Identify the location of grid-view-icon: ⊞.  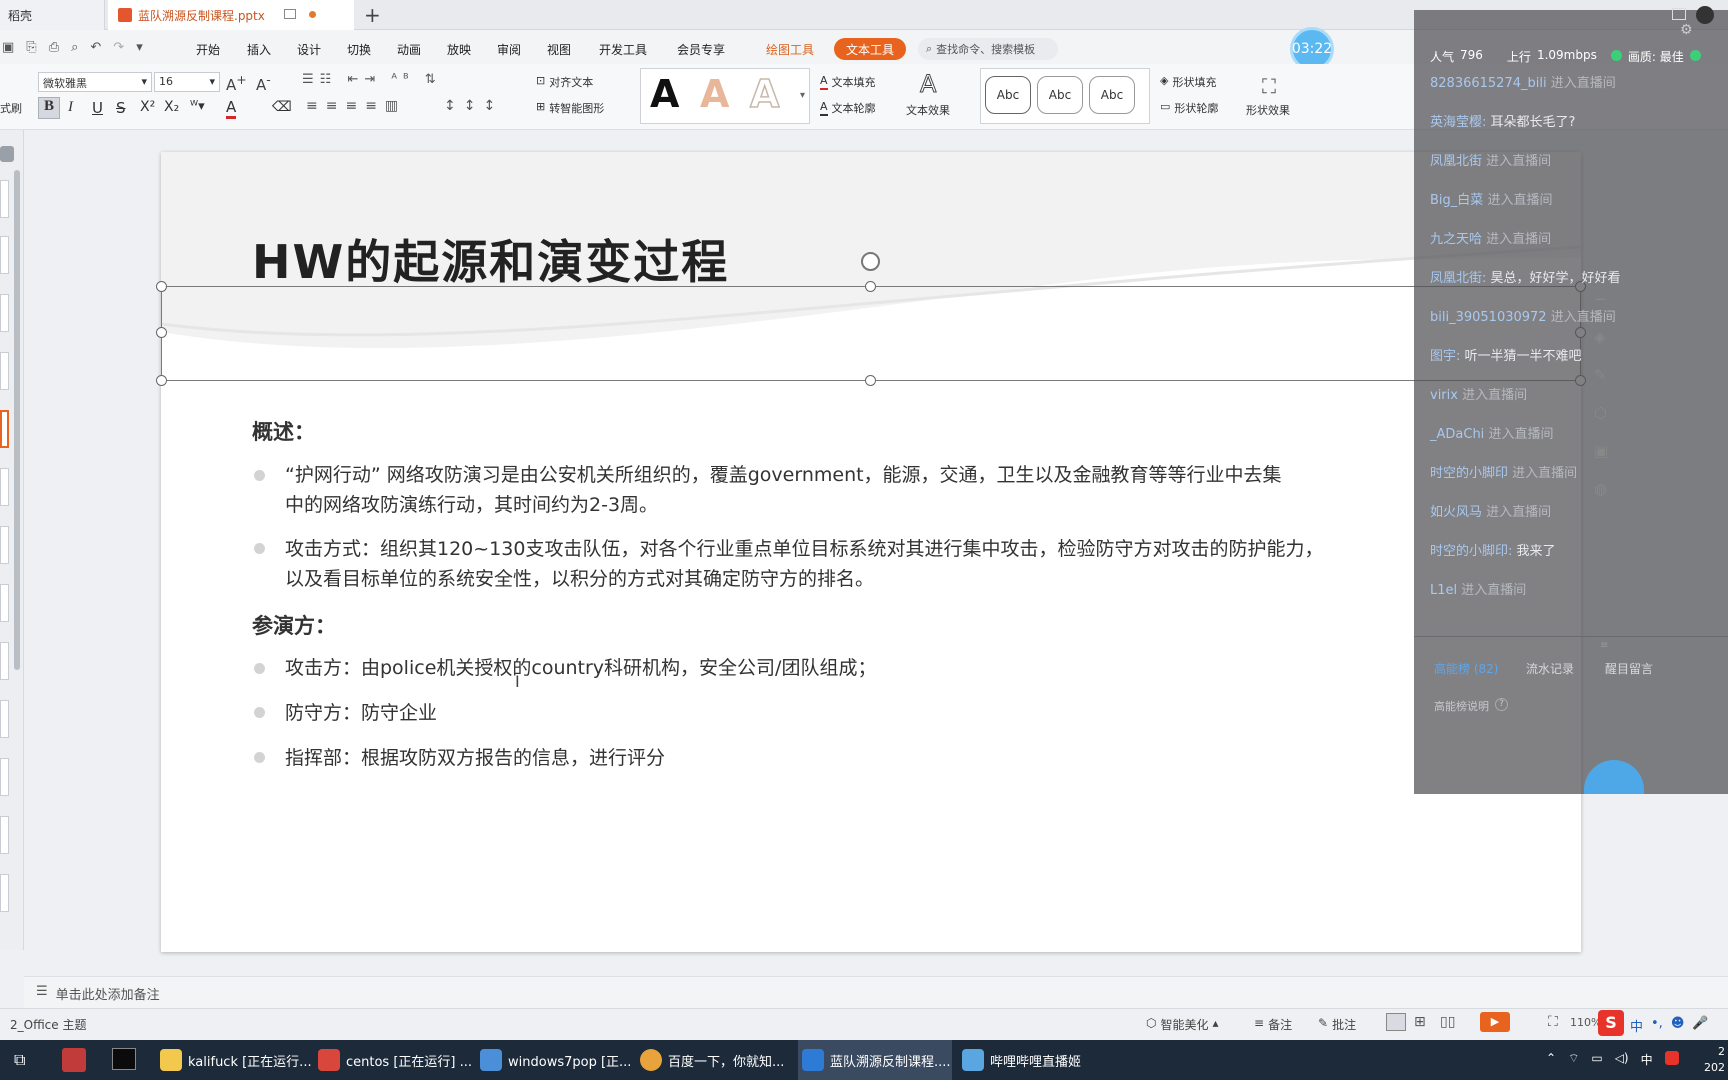
(1420, 1022).